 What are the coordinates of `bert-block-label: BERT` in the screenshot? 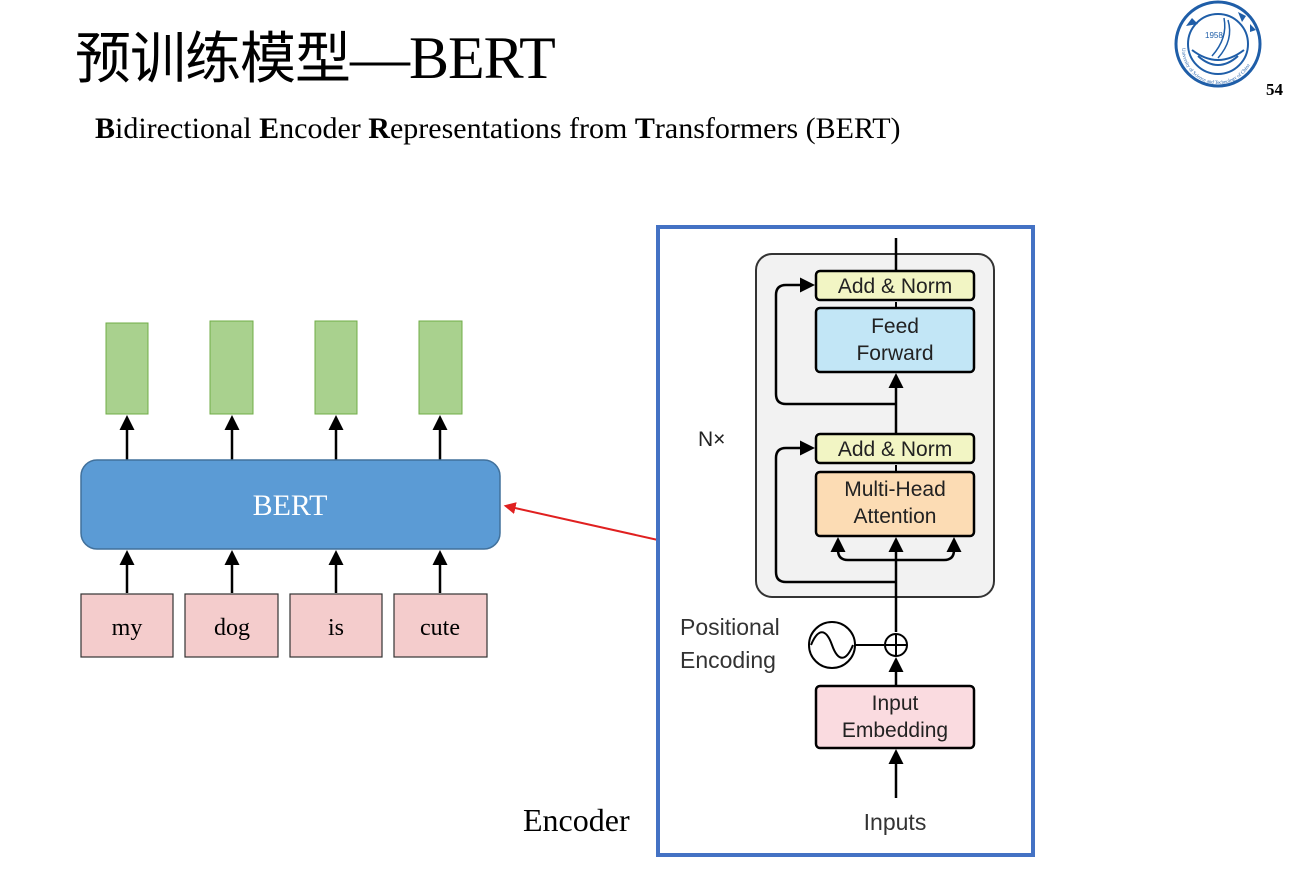 It's located at (290, 505).